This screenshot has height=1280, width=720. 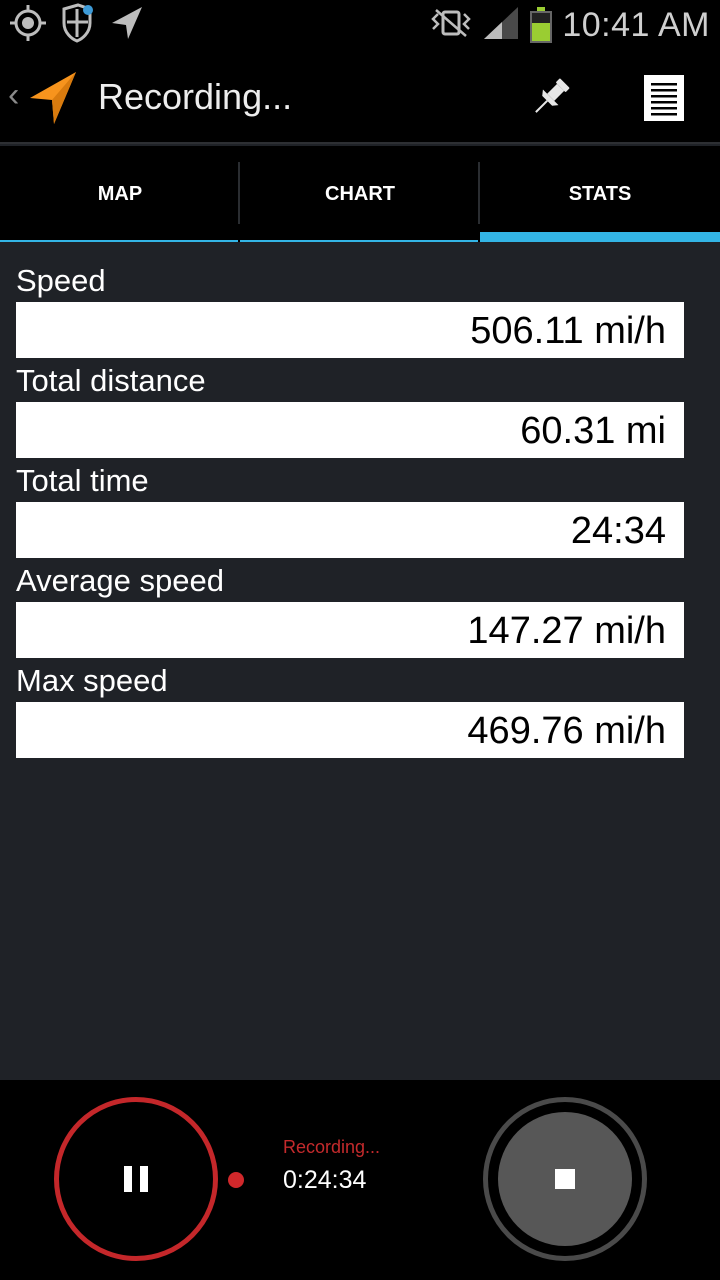 I want to click on tab-chart-label: CHART, so click(x=360, y=193).